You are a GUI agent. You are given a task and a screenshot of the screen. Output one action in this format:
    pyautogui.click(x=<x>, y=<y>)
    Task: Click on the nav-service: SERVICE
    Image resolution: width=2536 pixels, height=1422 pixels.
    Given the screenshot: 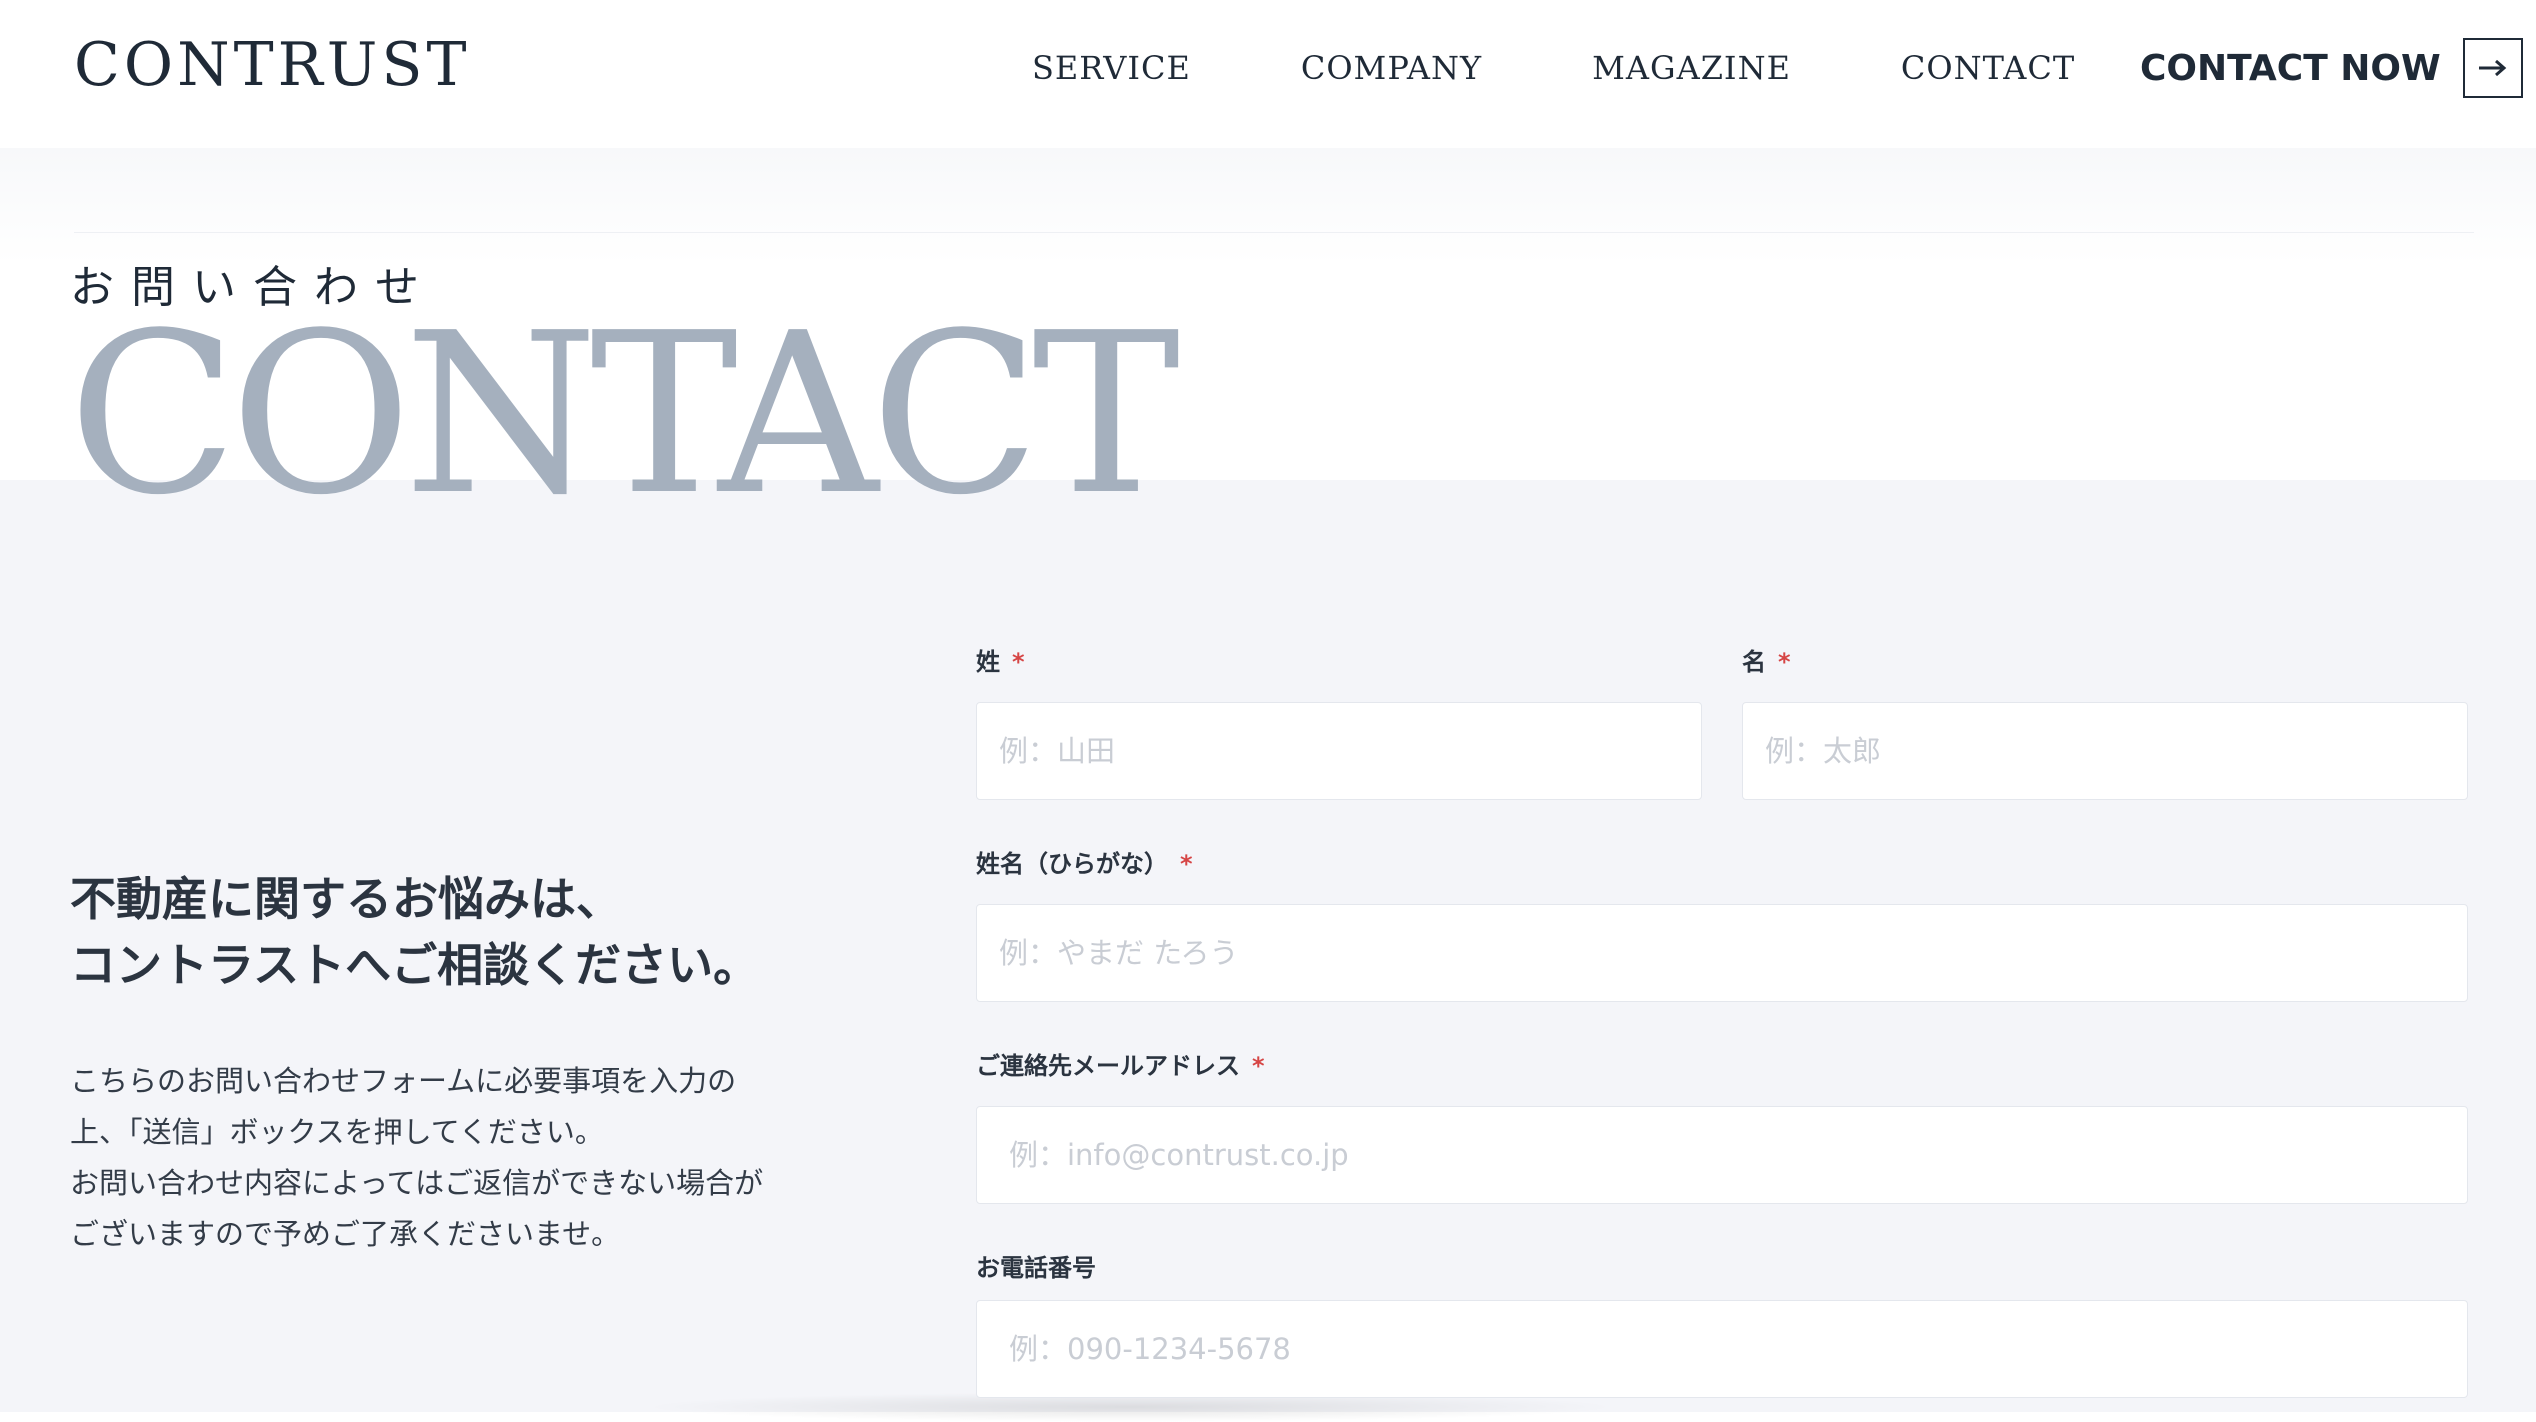 What is the action you would take?
    pyautogui.click(x=1111, y=68)
    